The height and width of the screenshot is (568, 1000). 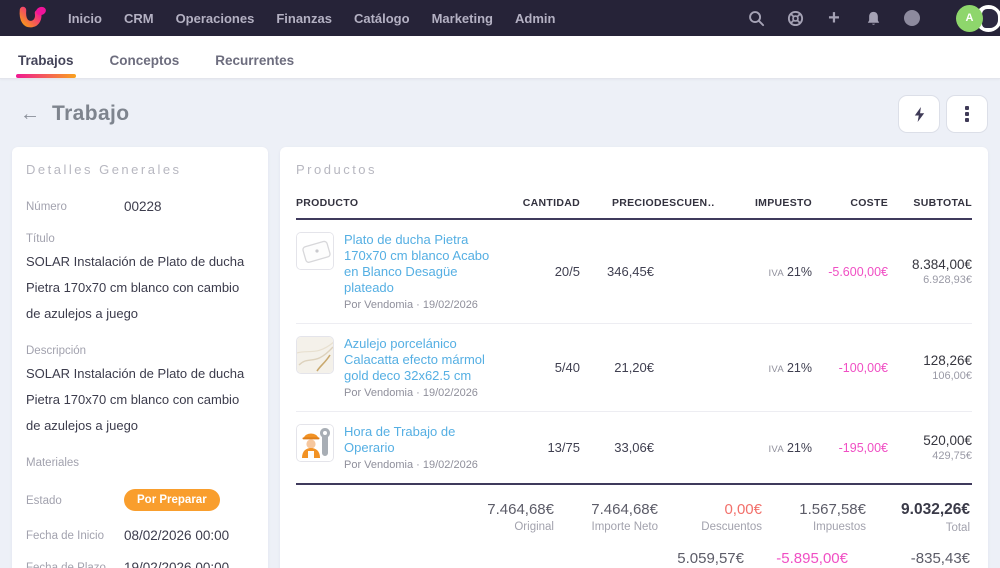 I want to click on page-header: ← Trabajo, so click(x=500, y=113).